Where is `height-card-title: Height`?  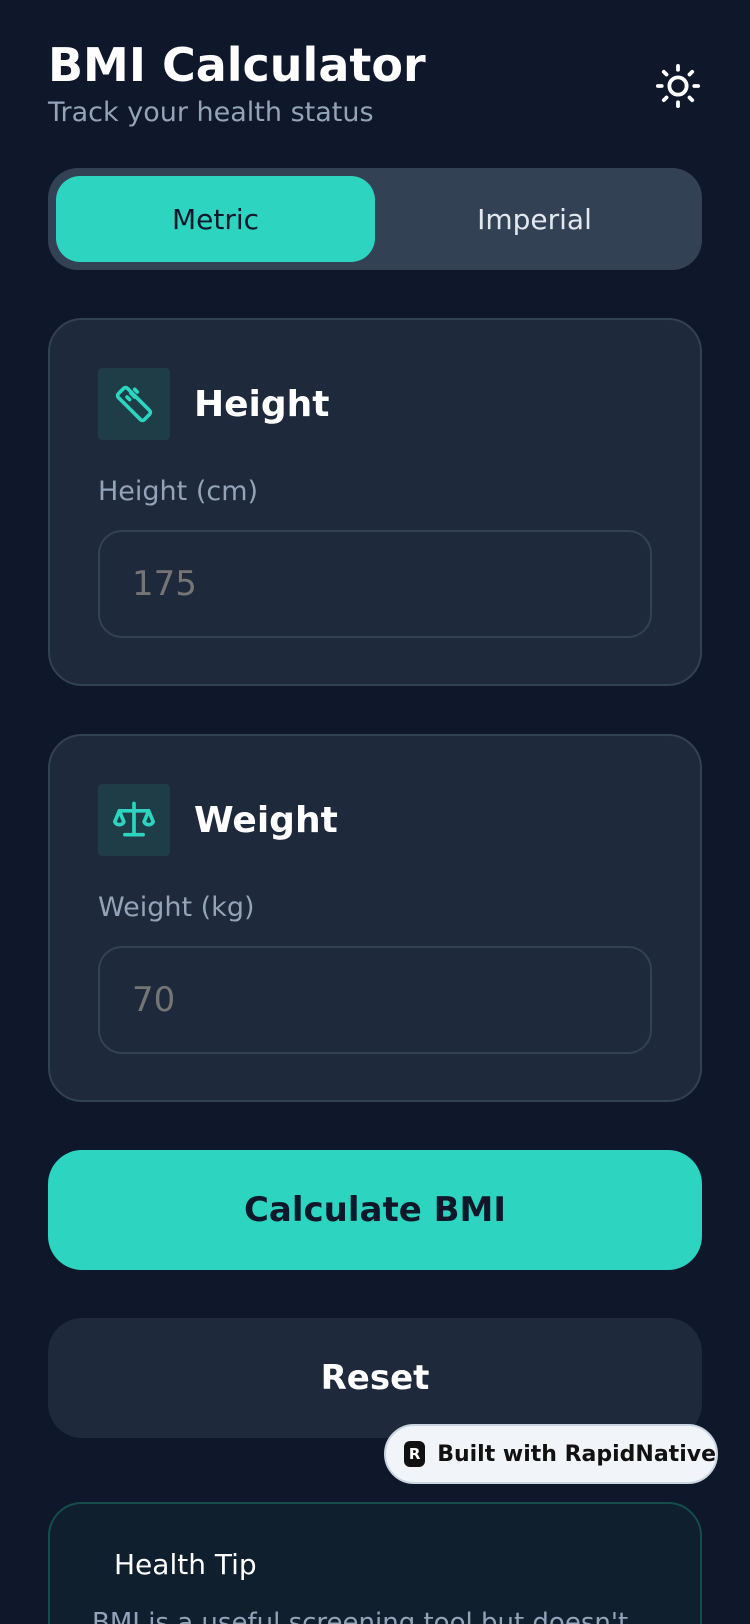
height-card-title: Height is located at coordinates (262, 404).